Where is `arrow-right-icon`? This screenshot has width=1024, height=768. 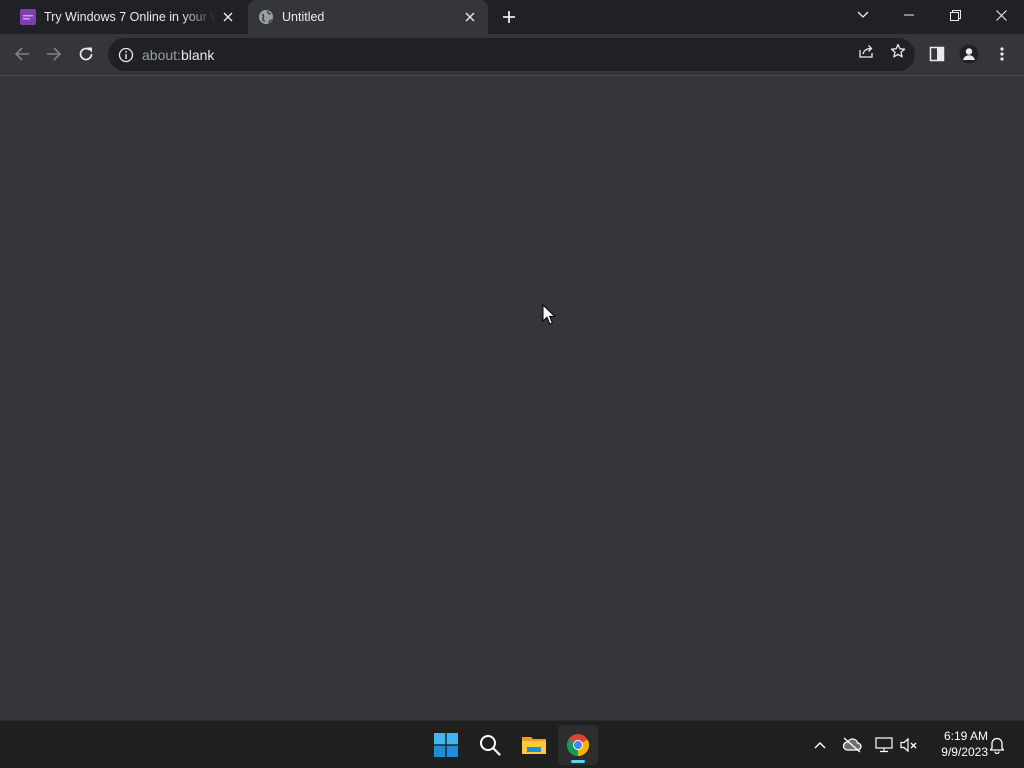 arrow-right-icon is located at coordinates (54, 54).